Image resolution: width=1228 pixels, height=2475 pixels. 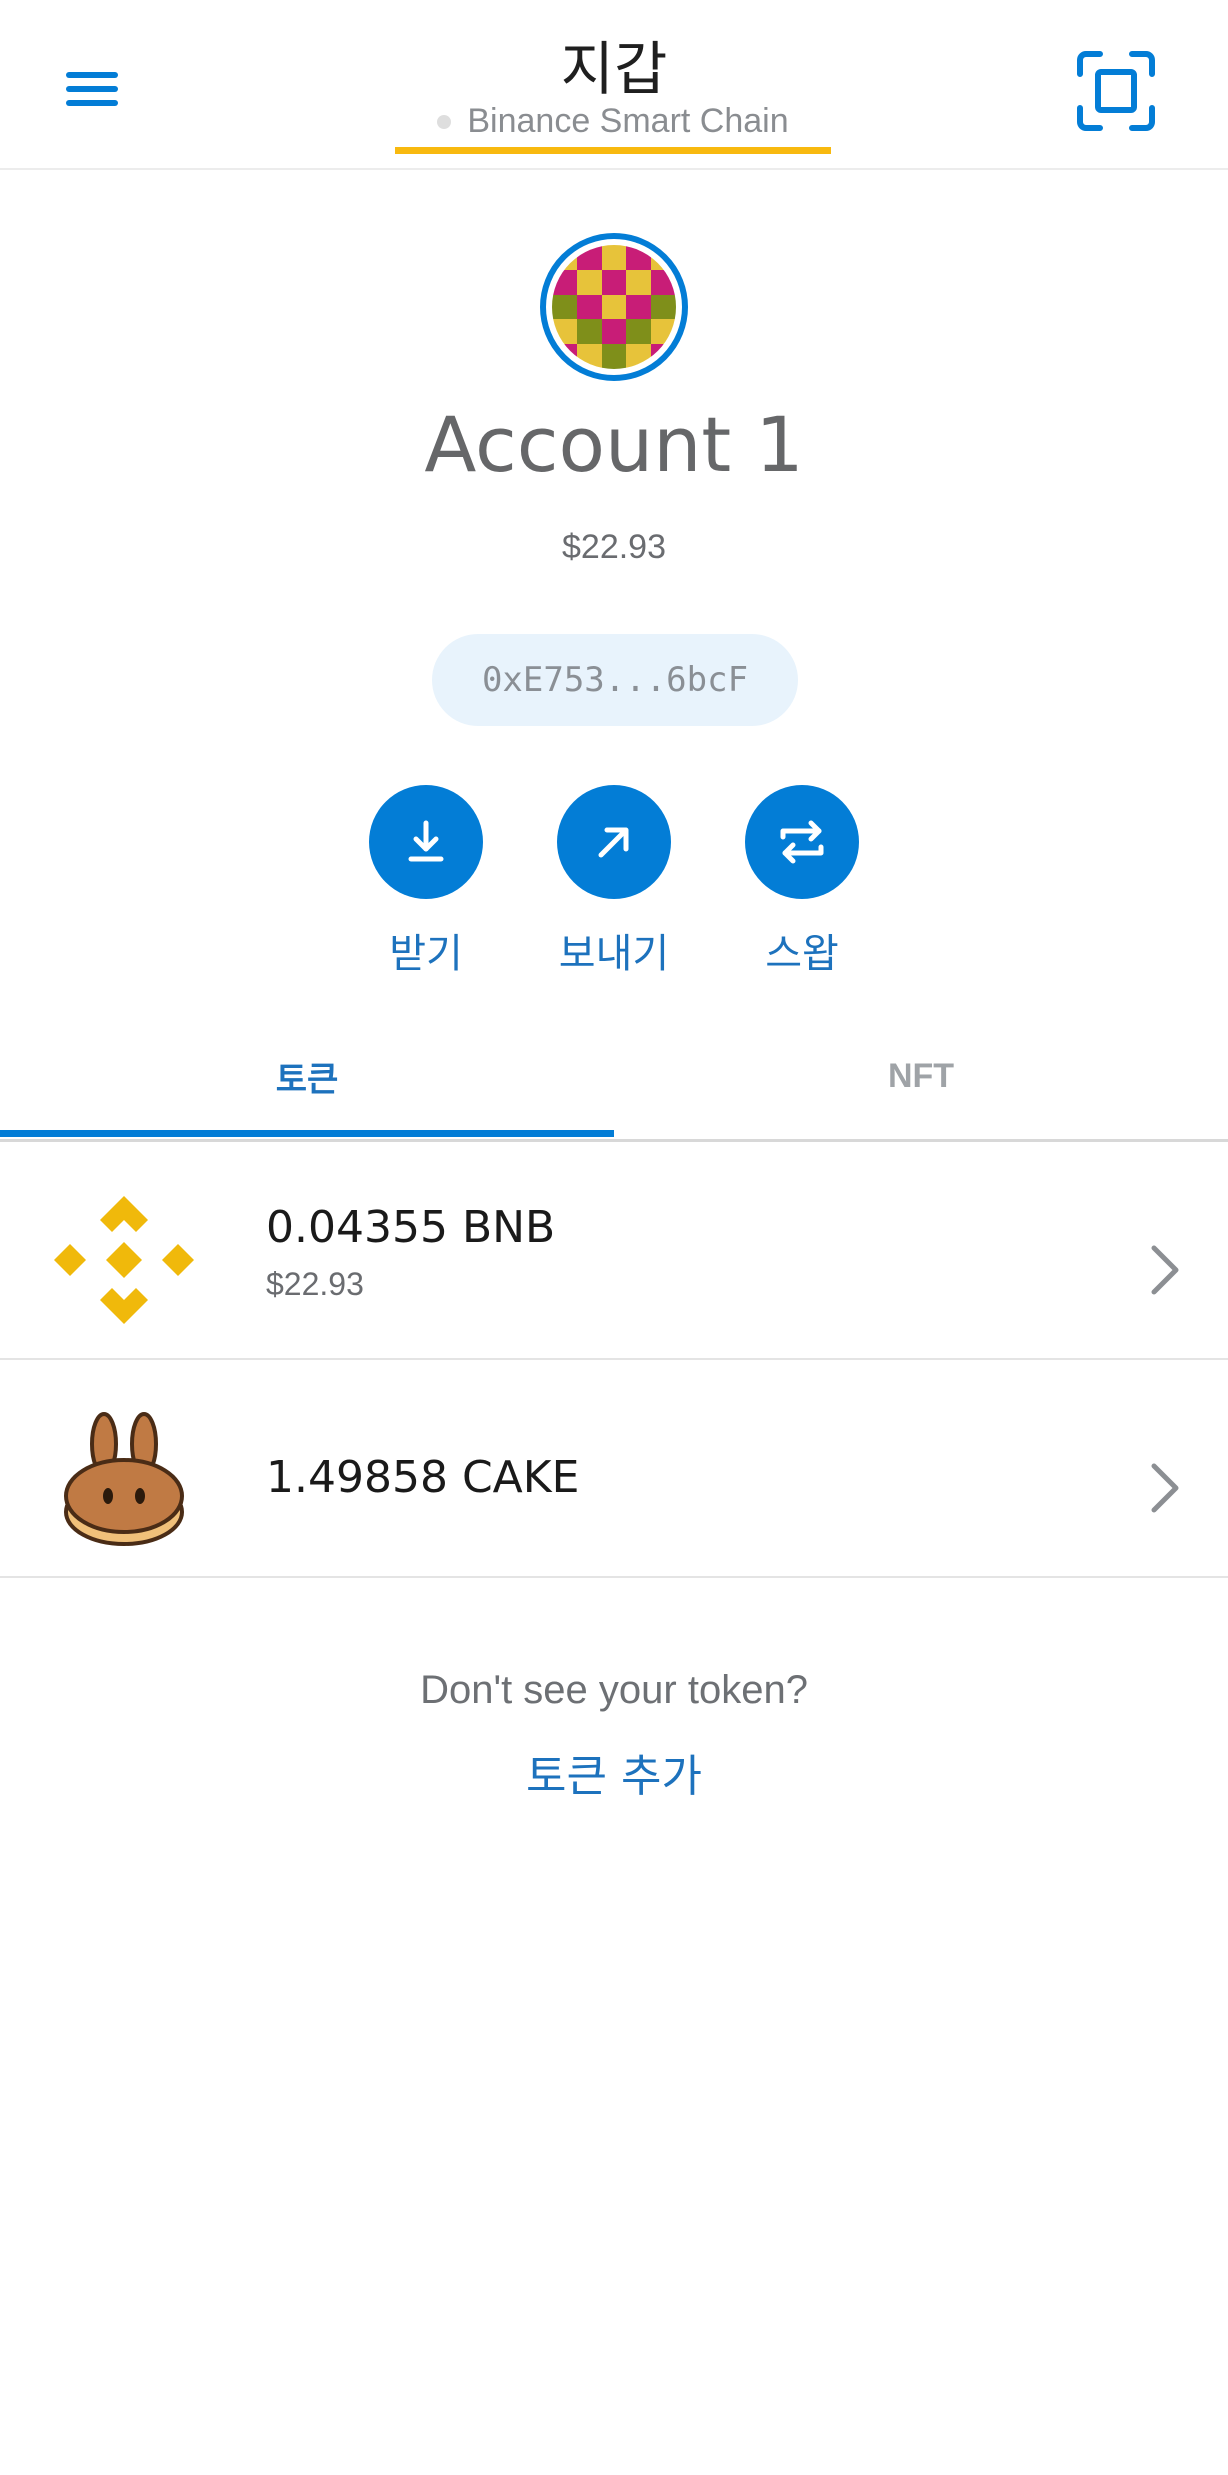 I want to click on download-icon, so click(x=426, y=841).